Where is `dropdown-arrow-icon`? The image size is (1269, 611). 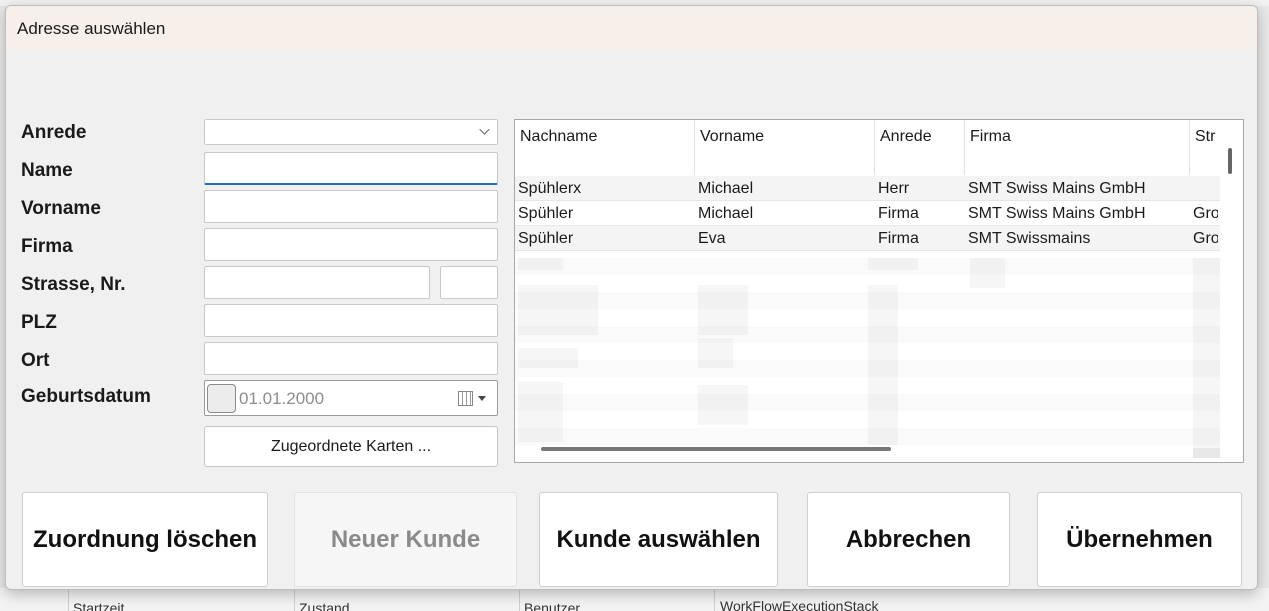 dropdown-arrow-icon is located at coordinates (482, 398).